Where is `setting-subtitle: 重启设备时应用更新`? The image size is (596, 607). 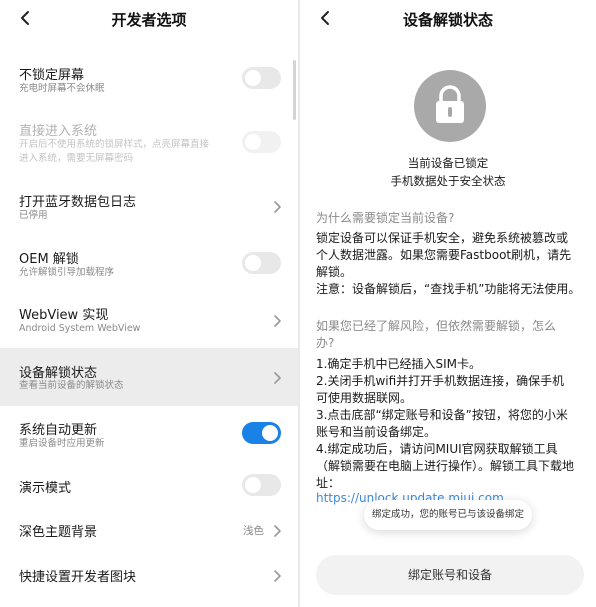 setting-subtitle: 重启设备时应用更新 is located at coordinates (62, 443).